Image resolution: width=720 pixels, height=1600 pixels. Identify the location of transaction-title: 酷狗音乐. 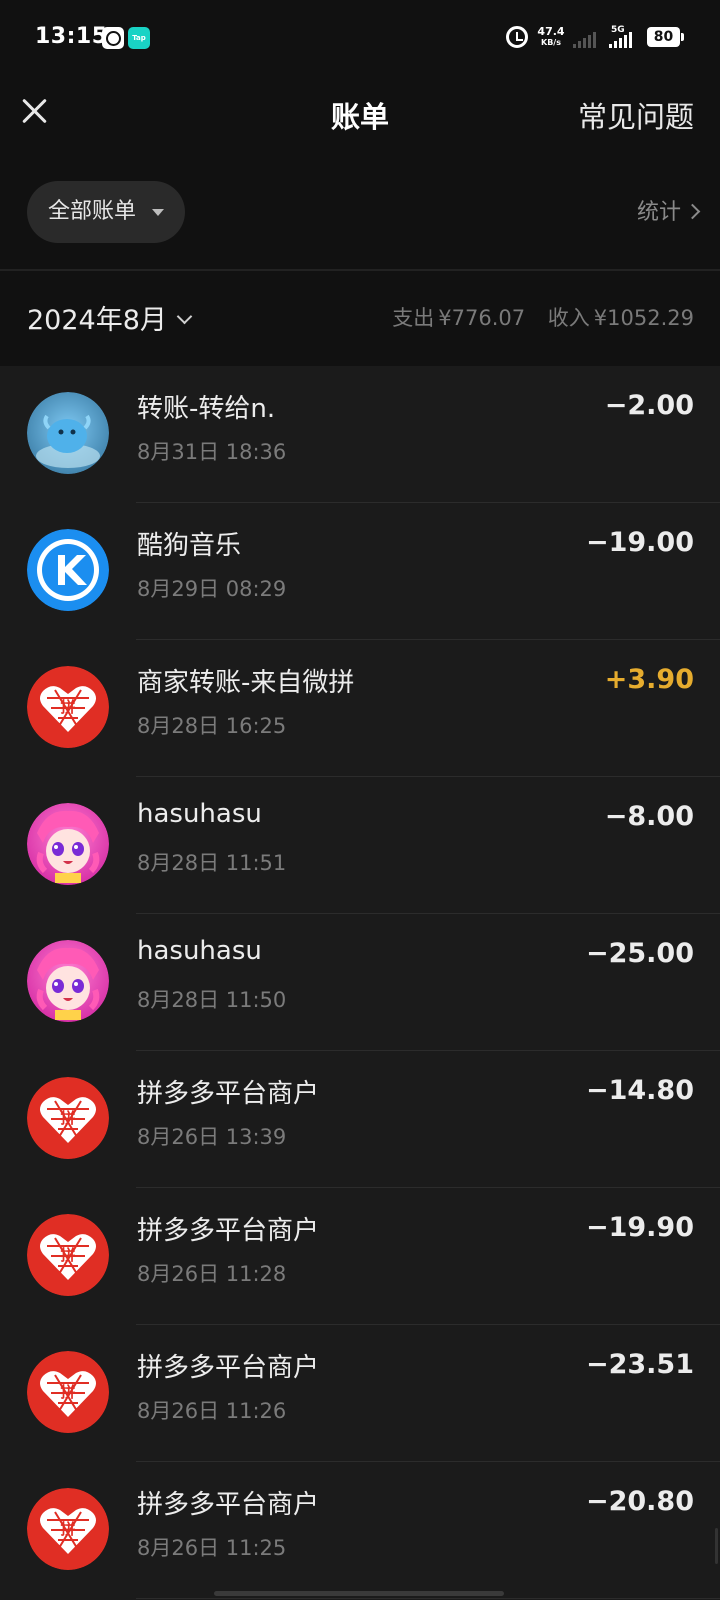
(189, 546).